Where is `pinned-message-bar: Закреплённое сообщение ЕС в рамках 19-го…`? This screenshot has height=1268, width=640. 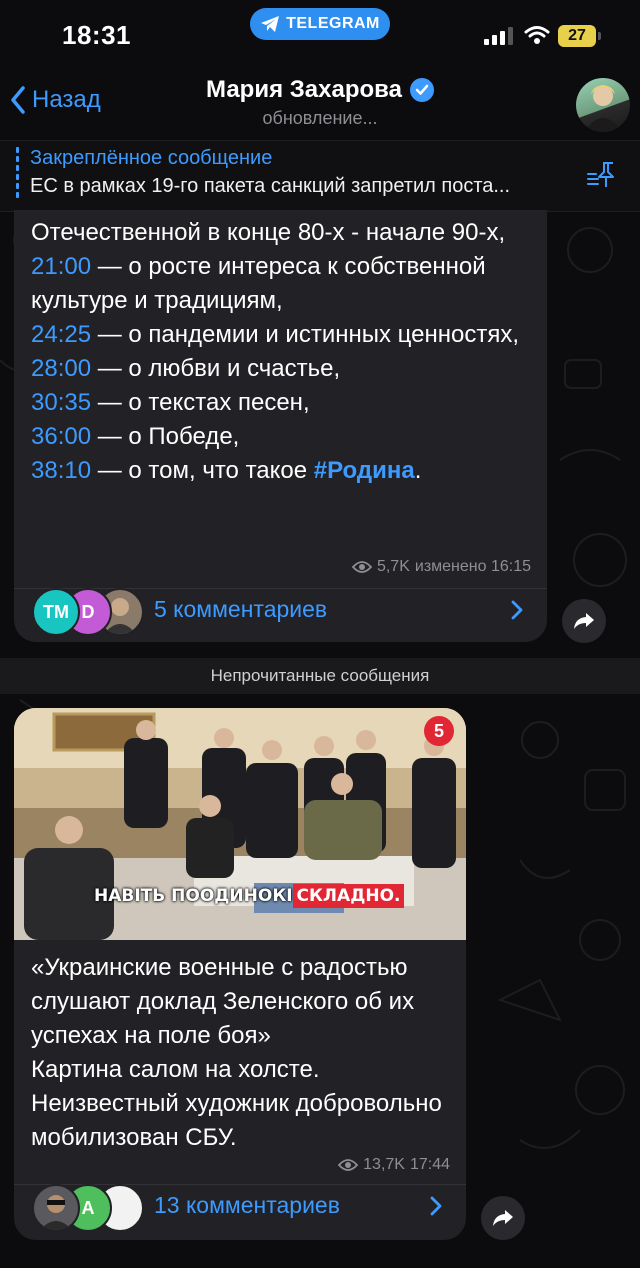
pinned-message-bar: Закреплённое сообщение ЕС в рамках 19-го… is located at coordinates (320, 176).